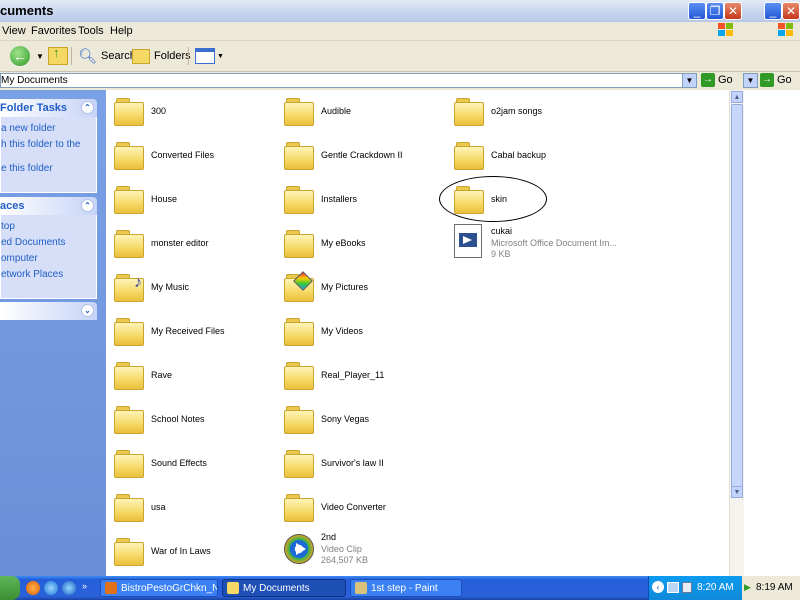 This screenshot has height=600, width=800. What do you see at coordinates (348, 80) in the screenshot?
I see `address-field: My Documents ▼` at bounding box center [348, 80].